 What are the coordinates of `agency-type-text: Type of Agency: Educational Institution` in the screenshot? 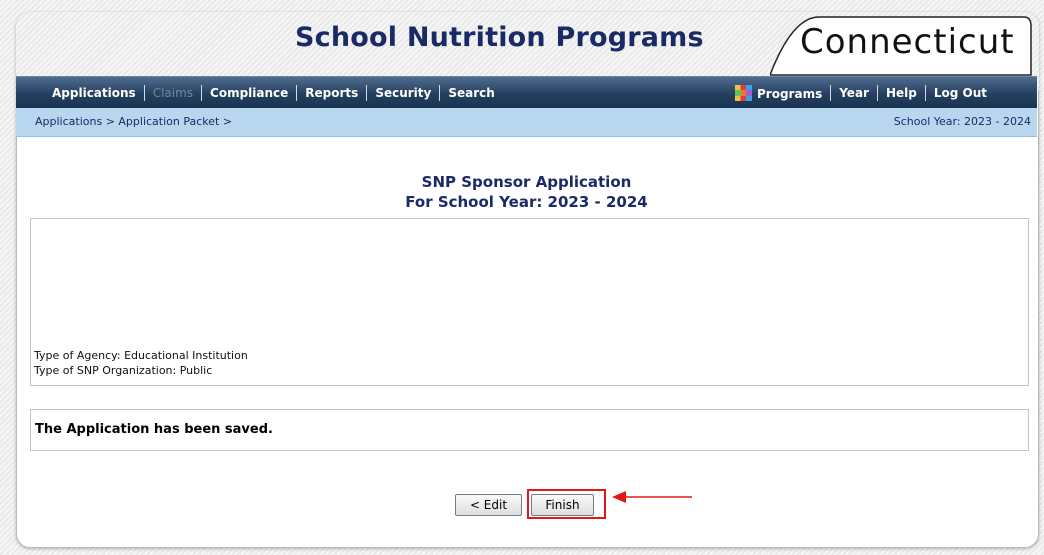 It's located at (141, 355).